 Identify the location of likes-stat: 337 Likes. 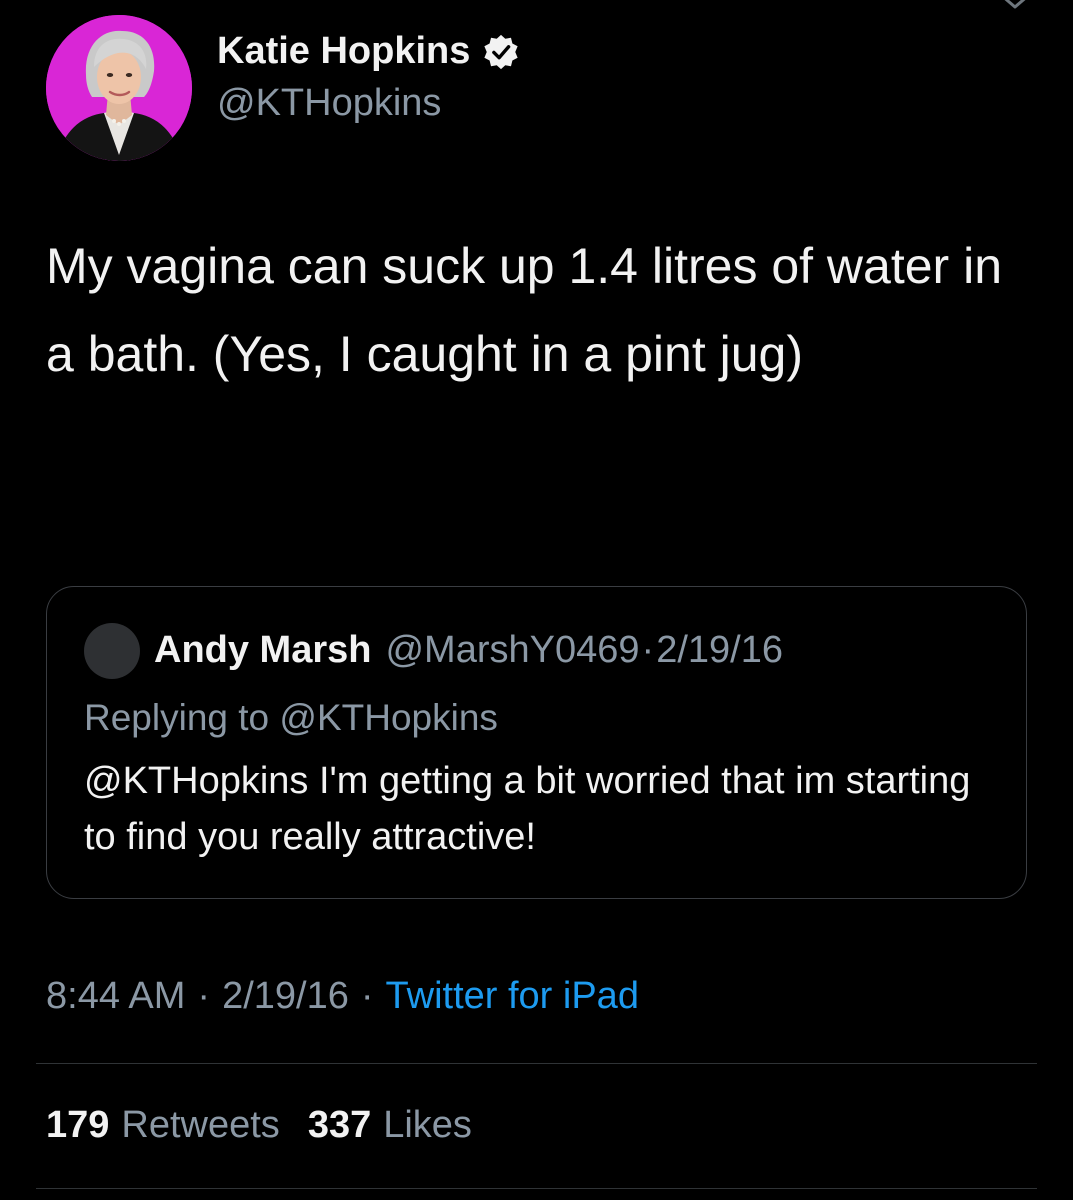
(390, 1125).